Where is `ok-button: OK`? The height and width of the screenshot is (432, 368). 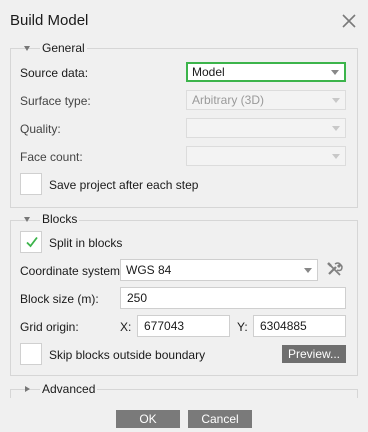 ok-button: OK is located at coordinates (148, 419).